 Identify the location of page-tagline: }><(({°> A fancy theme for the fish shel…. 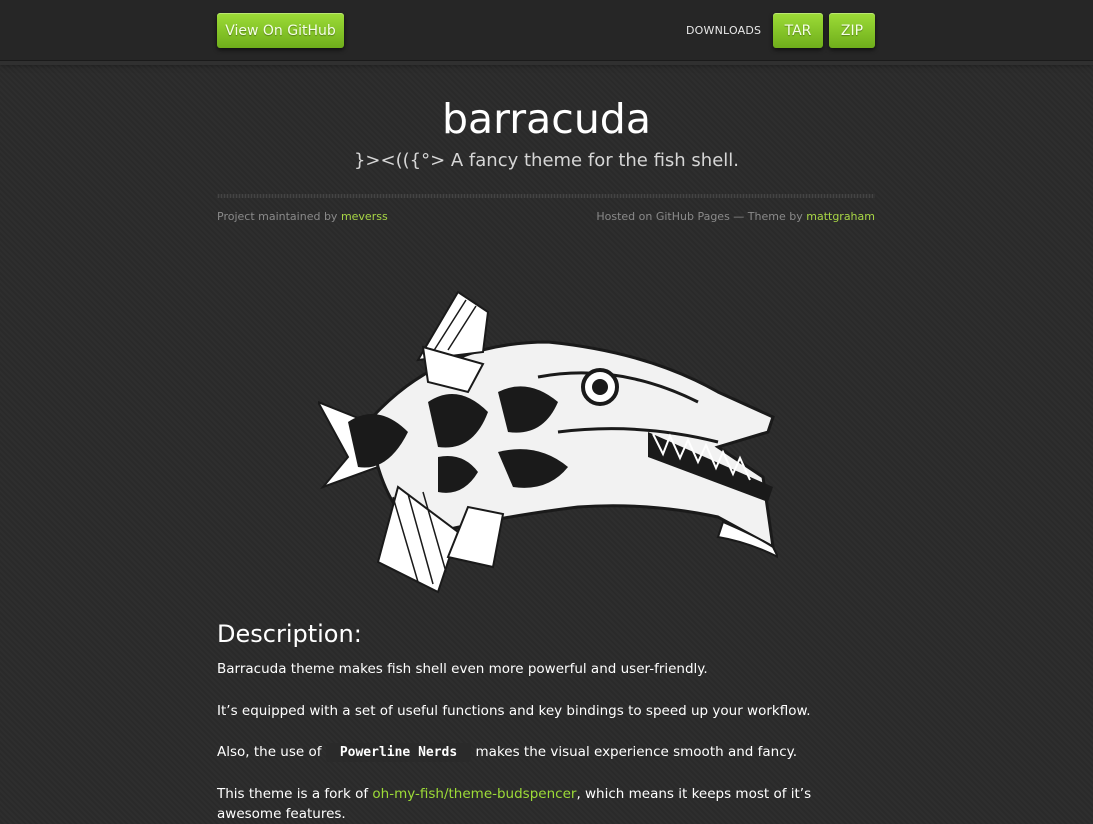
(546, 160).